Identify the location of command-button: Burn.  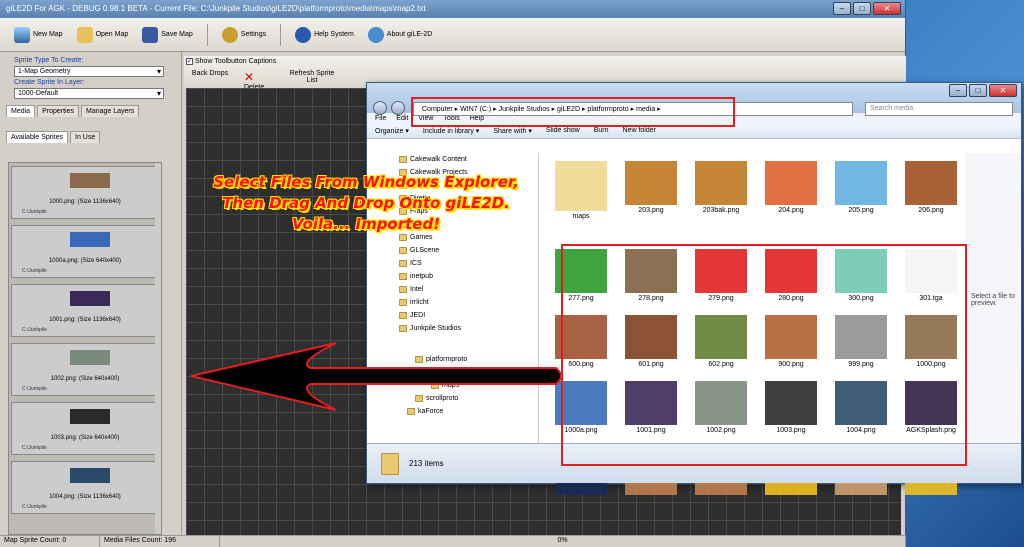
(601, 131).